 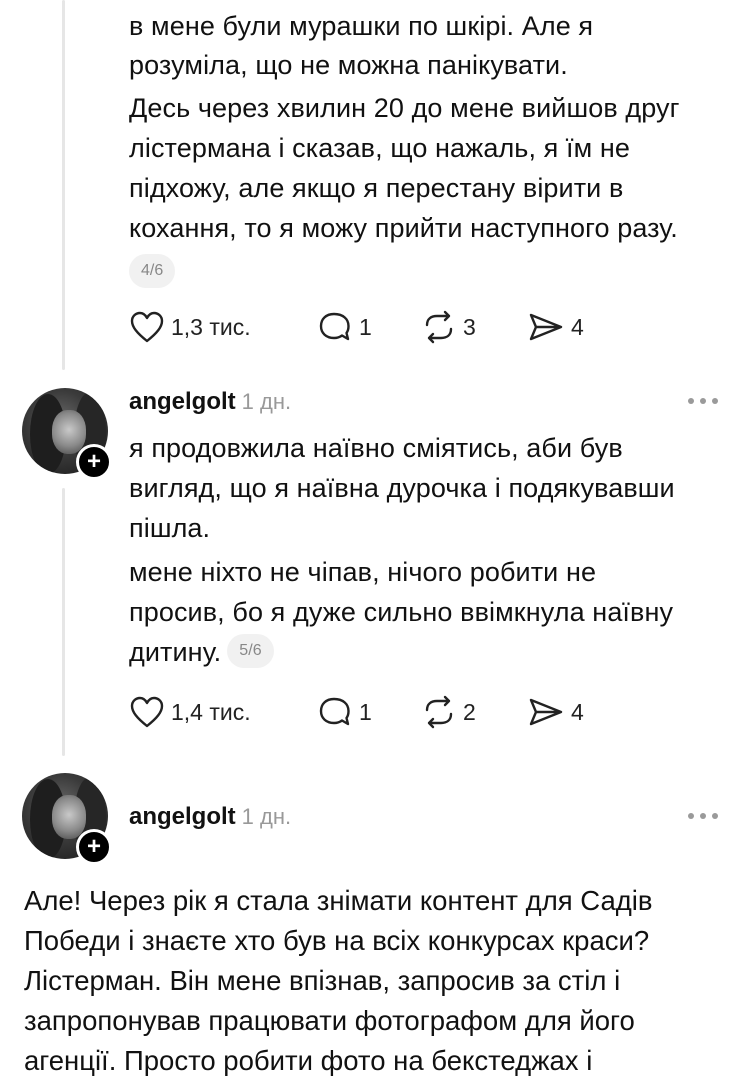 I want to click on post-text-line: лістермана і сказав, що нажаль, я їм не, so click(x=379, y=148).